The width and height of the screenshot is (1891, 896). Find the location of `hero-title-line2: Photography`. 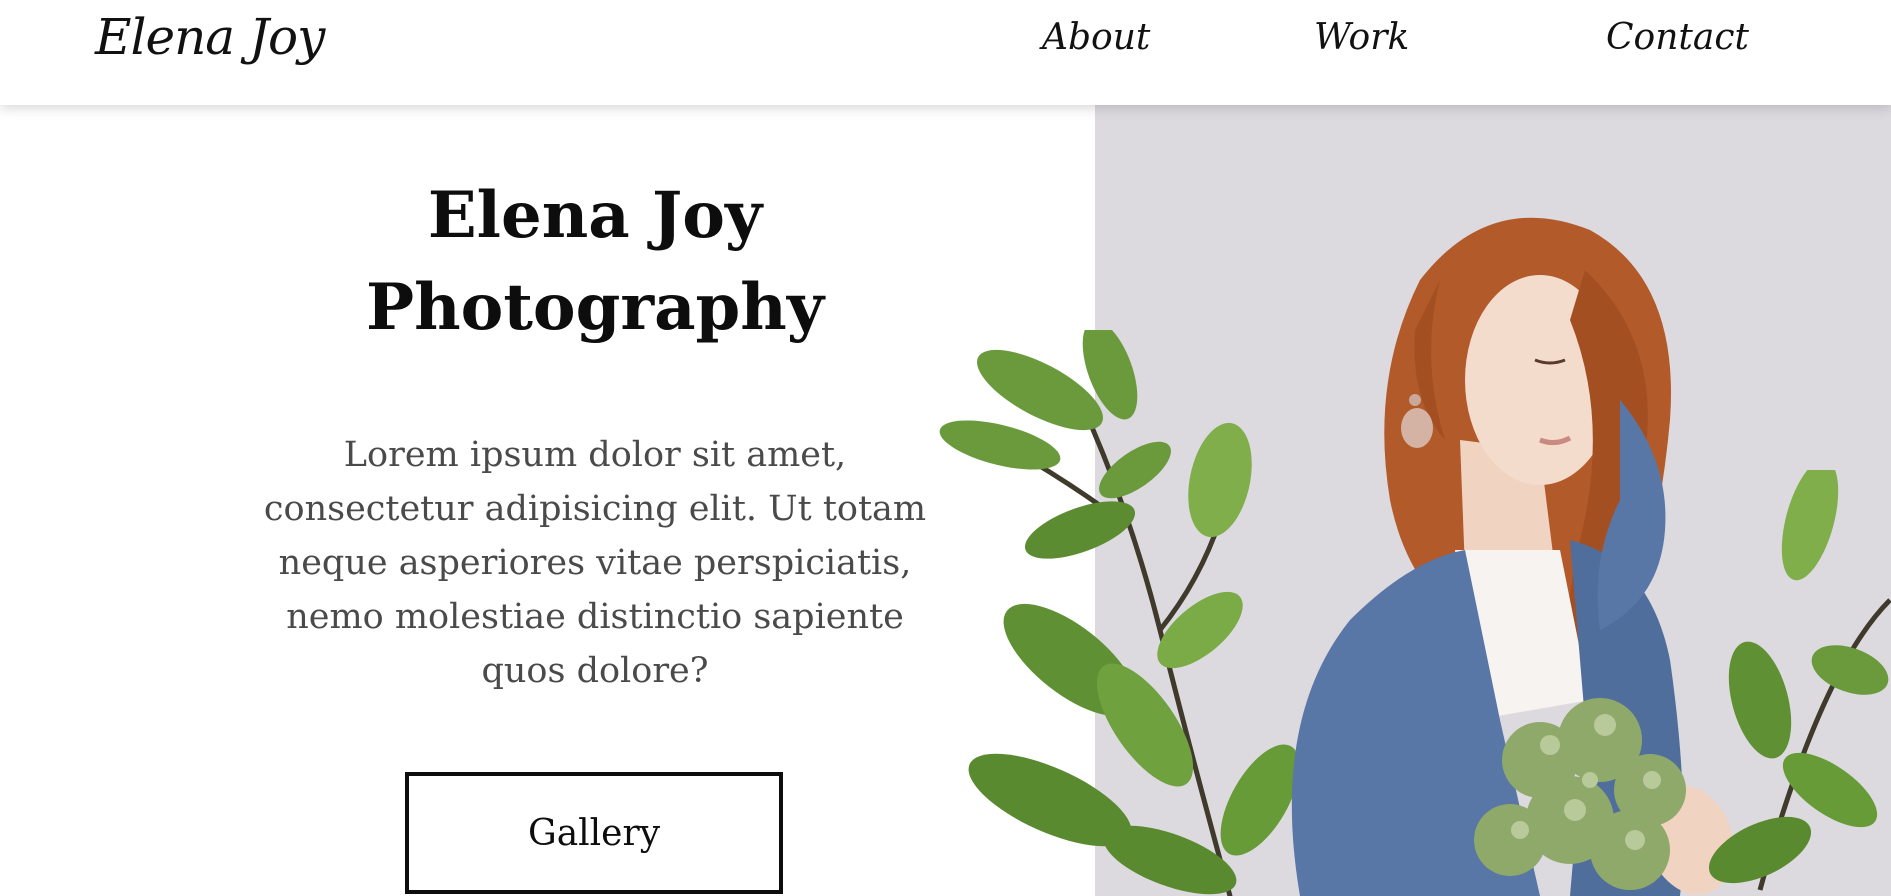

hero-title-line2: Photography is located at coordinates (595, 307).